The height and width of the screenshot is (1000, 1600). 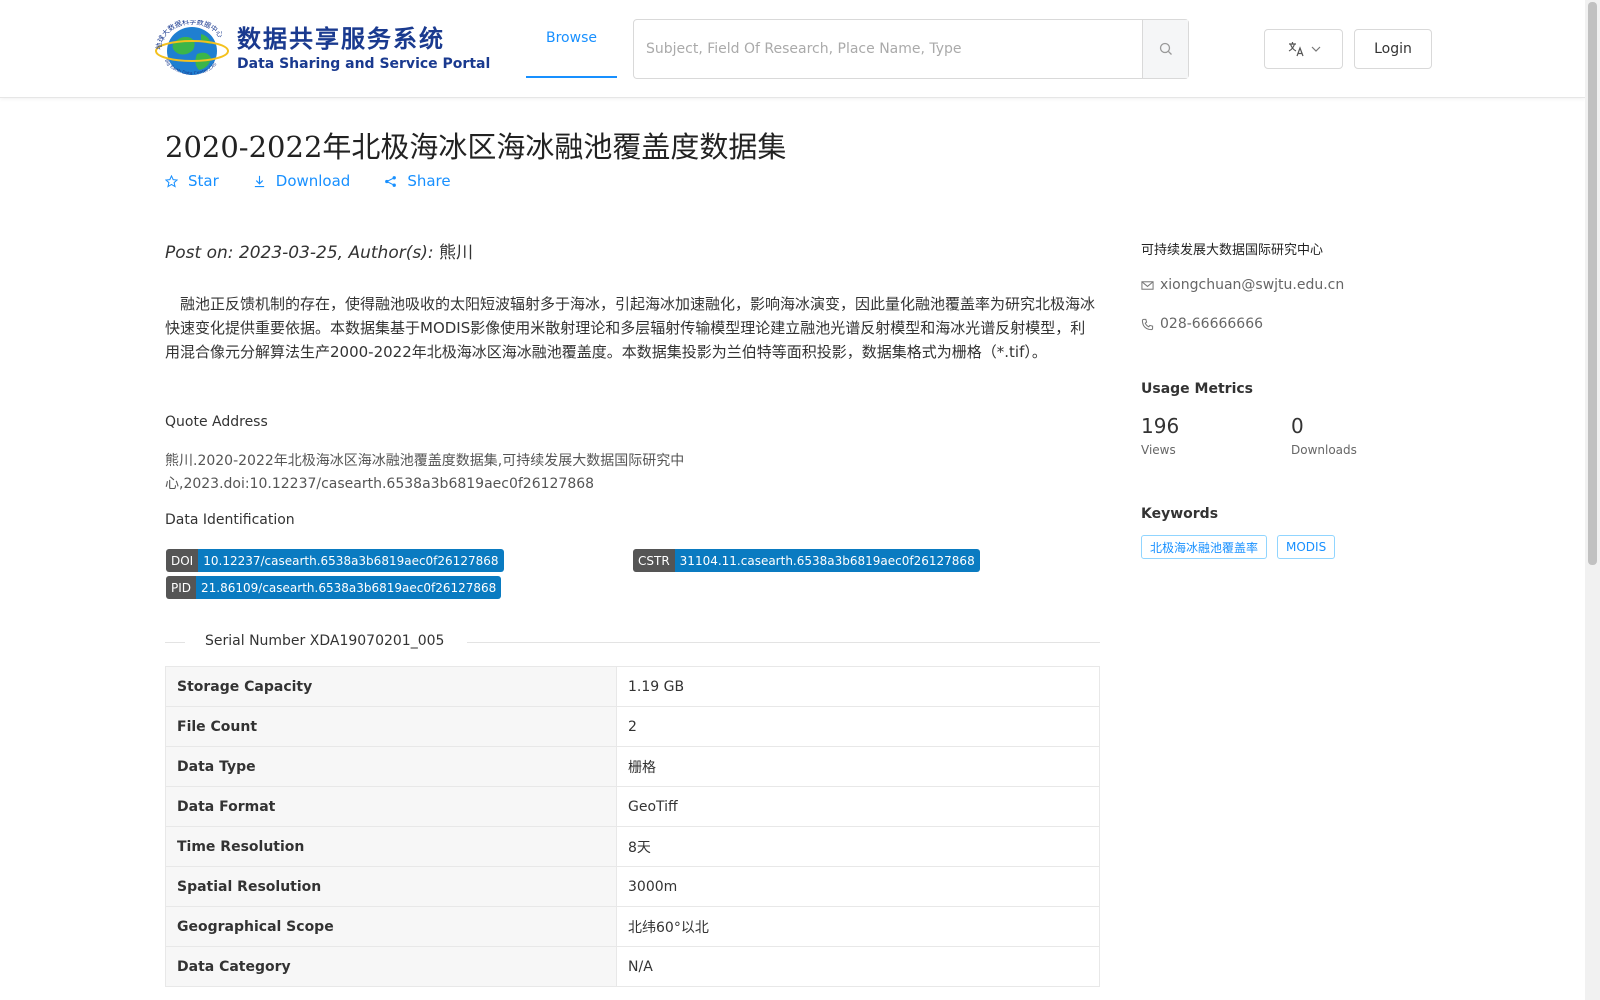 I want to click on search-button, so click(x=1165, y=49).